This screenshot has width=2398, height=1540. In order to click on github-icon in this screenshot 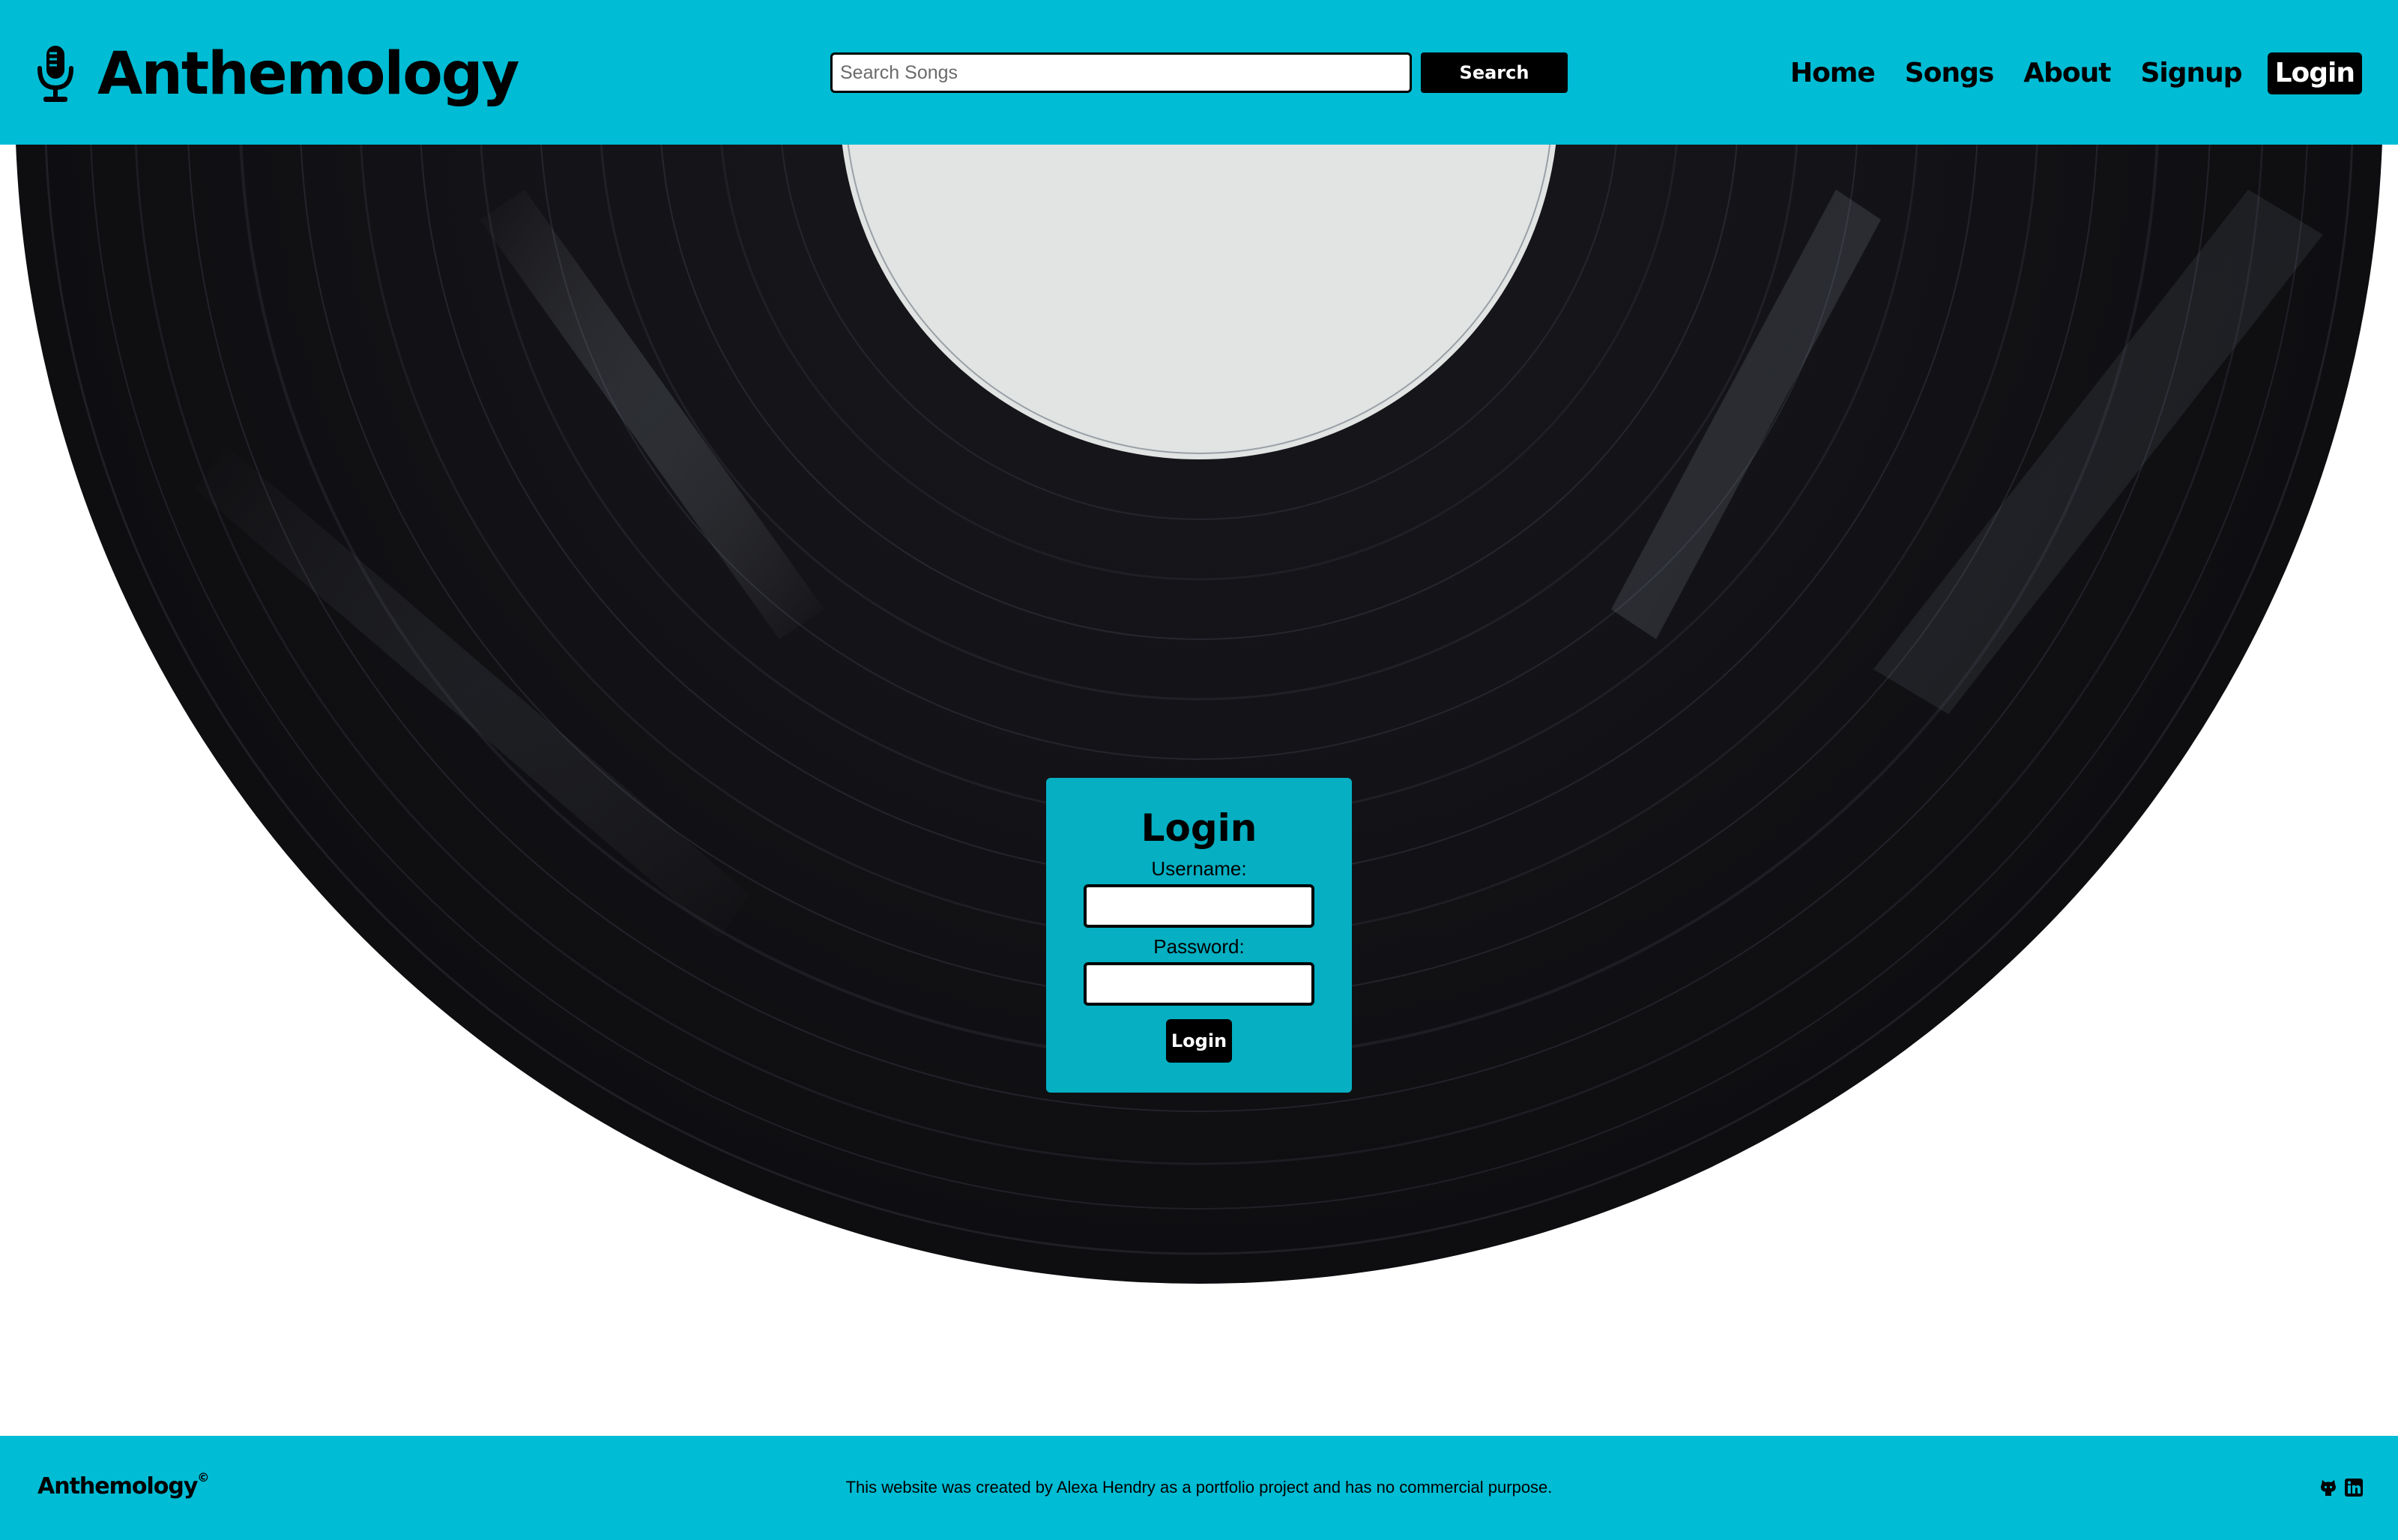, I will do `click(2328, 1487)`.